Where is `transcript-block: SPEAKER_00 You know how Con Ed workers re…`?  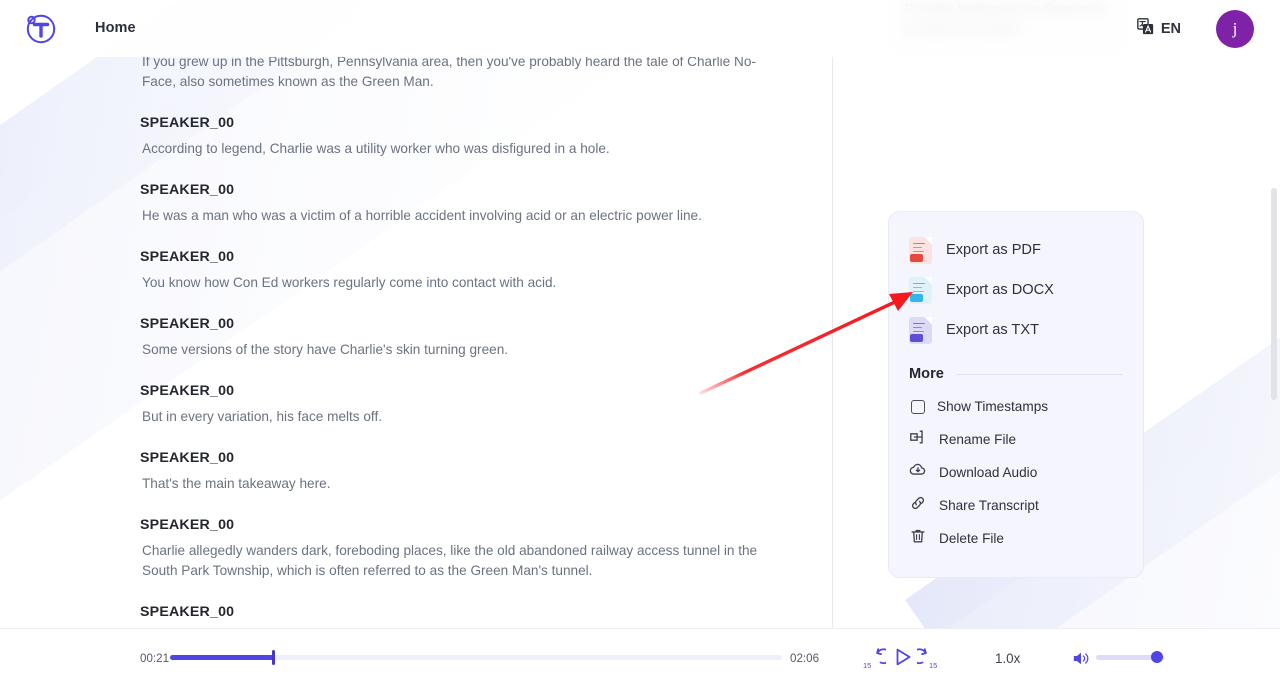
transcript-block: SPEAKER_00 You know how Con Ed workers re… is located at coordinates (456, 271).